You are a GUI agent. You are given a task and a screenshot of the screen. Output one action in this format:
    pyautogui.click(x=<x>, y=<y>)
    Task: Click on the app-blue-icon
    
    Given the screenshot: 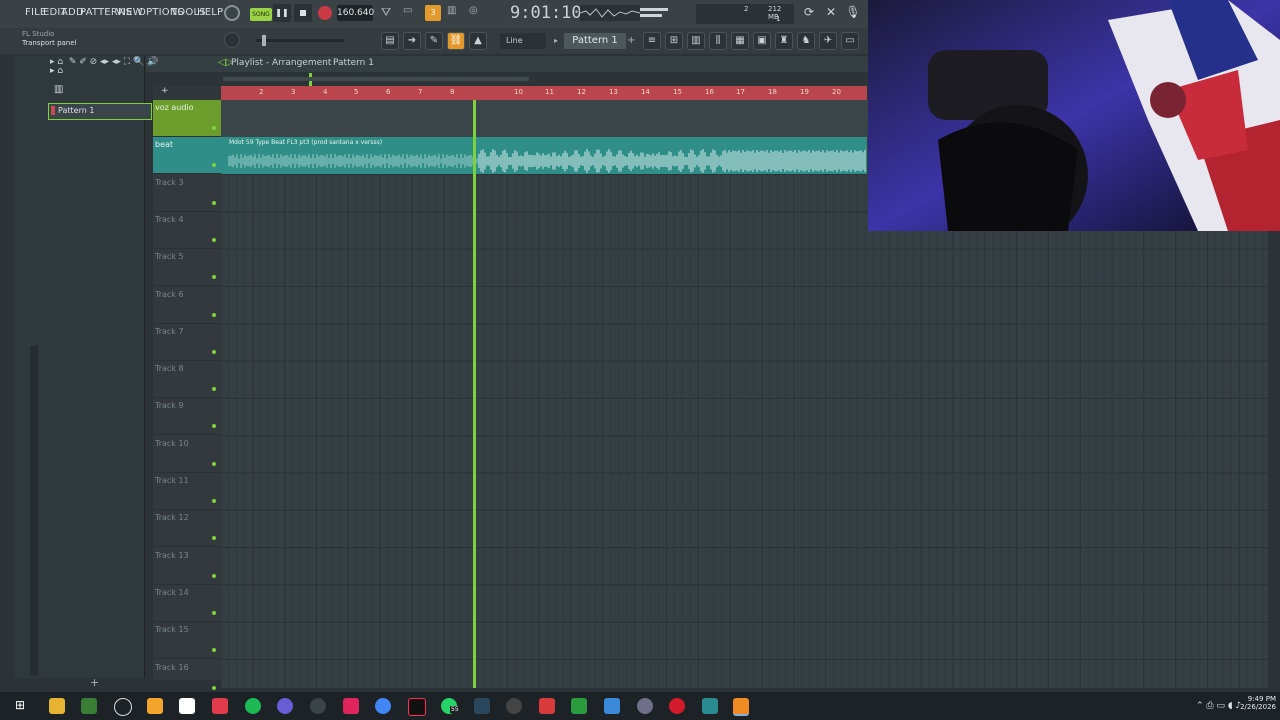 What is the action you would take?
    pyautogui.click(x=612, y=706)
    